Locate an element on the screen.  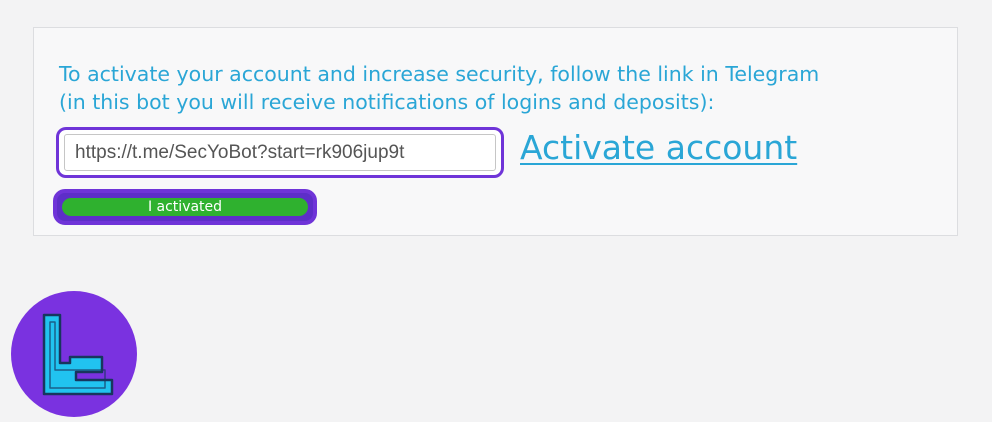
logo-mark-graphic is located at coordinates (74, 354).